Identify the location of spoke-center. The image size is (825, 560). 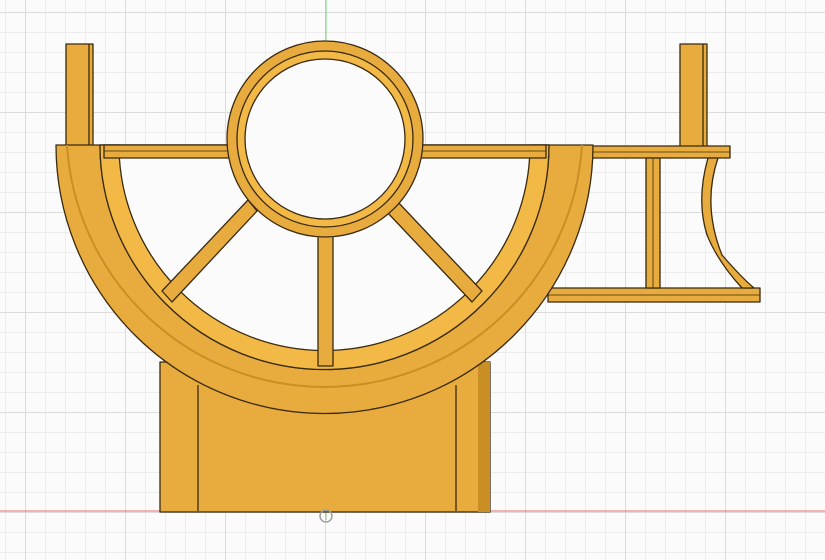
(325, 301).